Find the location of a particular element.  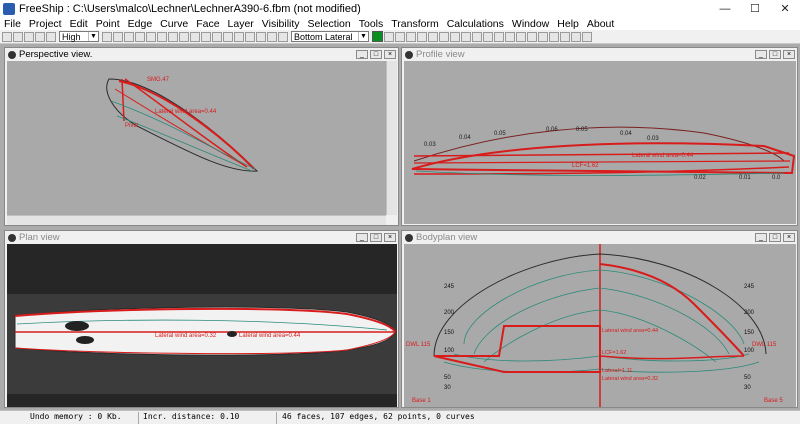

perspective-view-titlebar: Perspective view. _ □ × is located at coordinates (201, 54).